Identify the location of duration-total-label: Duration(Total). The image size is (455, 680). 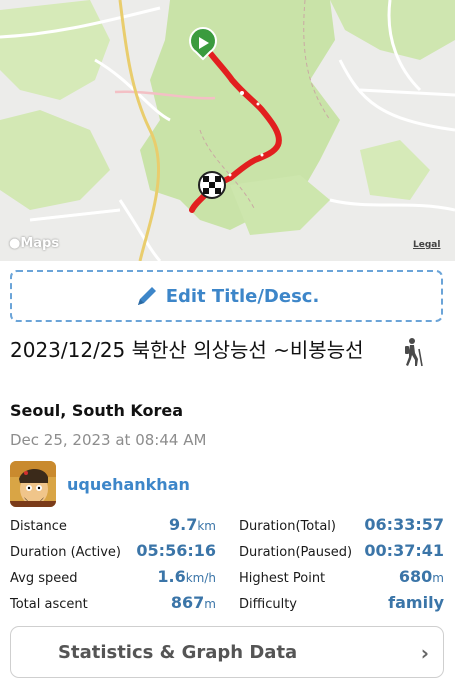
(287, 526).